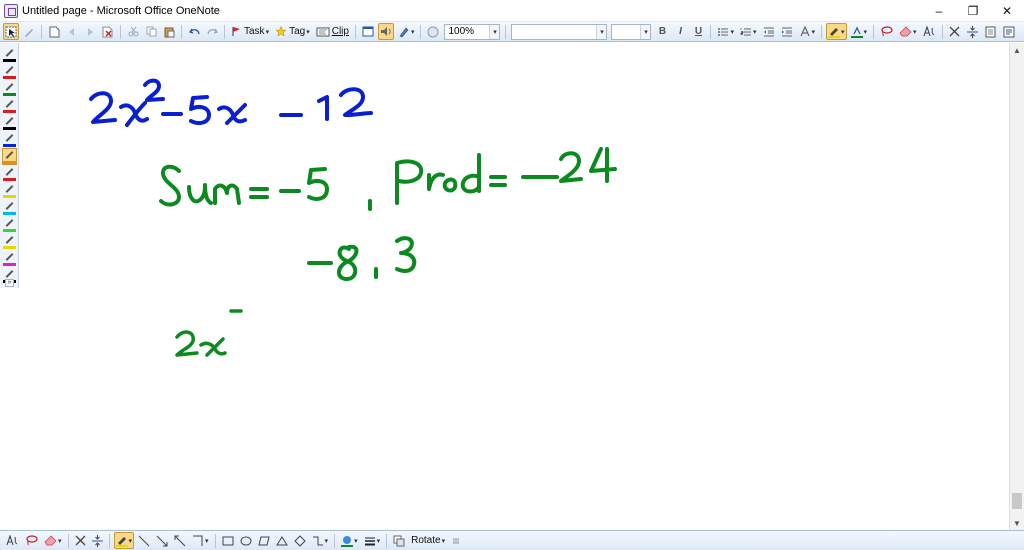 Image resolution: width=1024 pixels, height=550 pixels. Describe the element at coordinates (169, 31) in the screenshot. I see `paste-button` at that location.